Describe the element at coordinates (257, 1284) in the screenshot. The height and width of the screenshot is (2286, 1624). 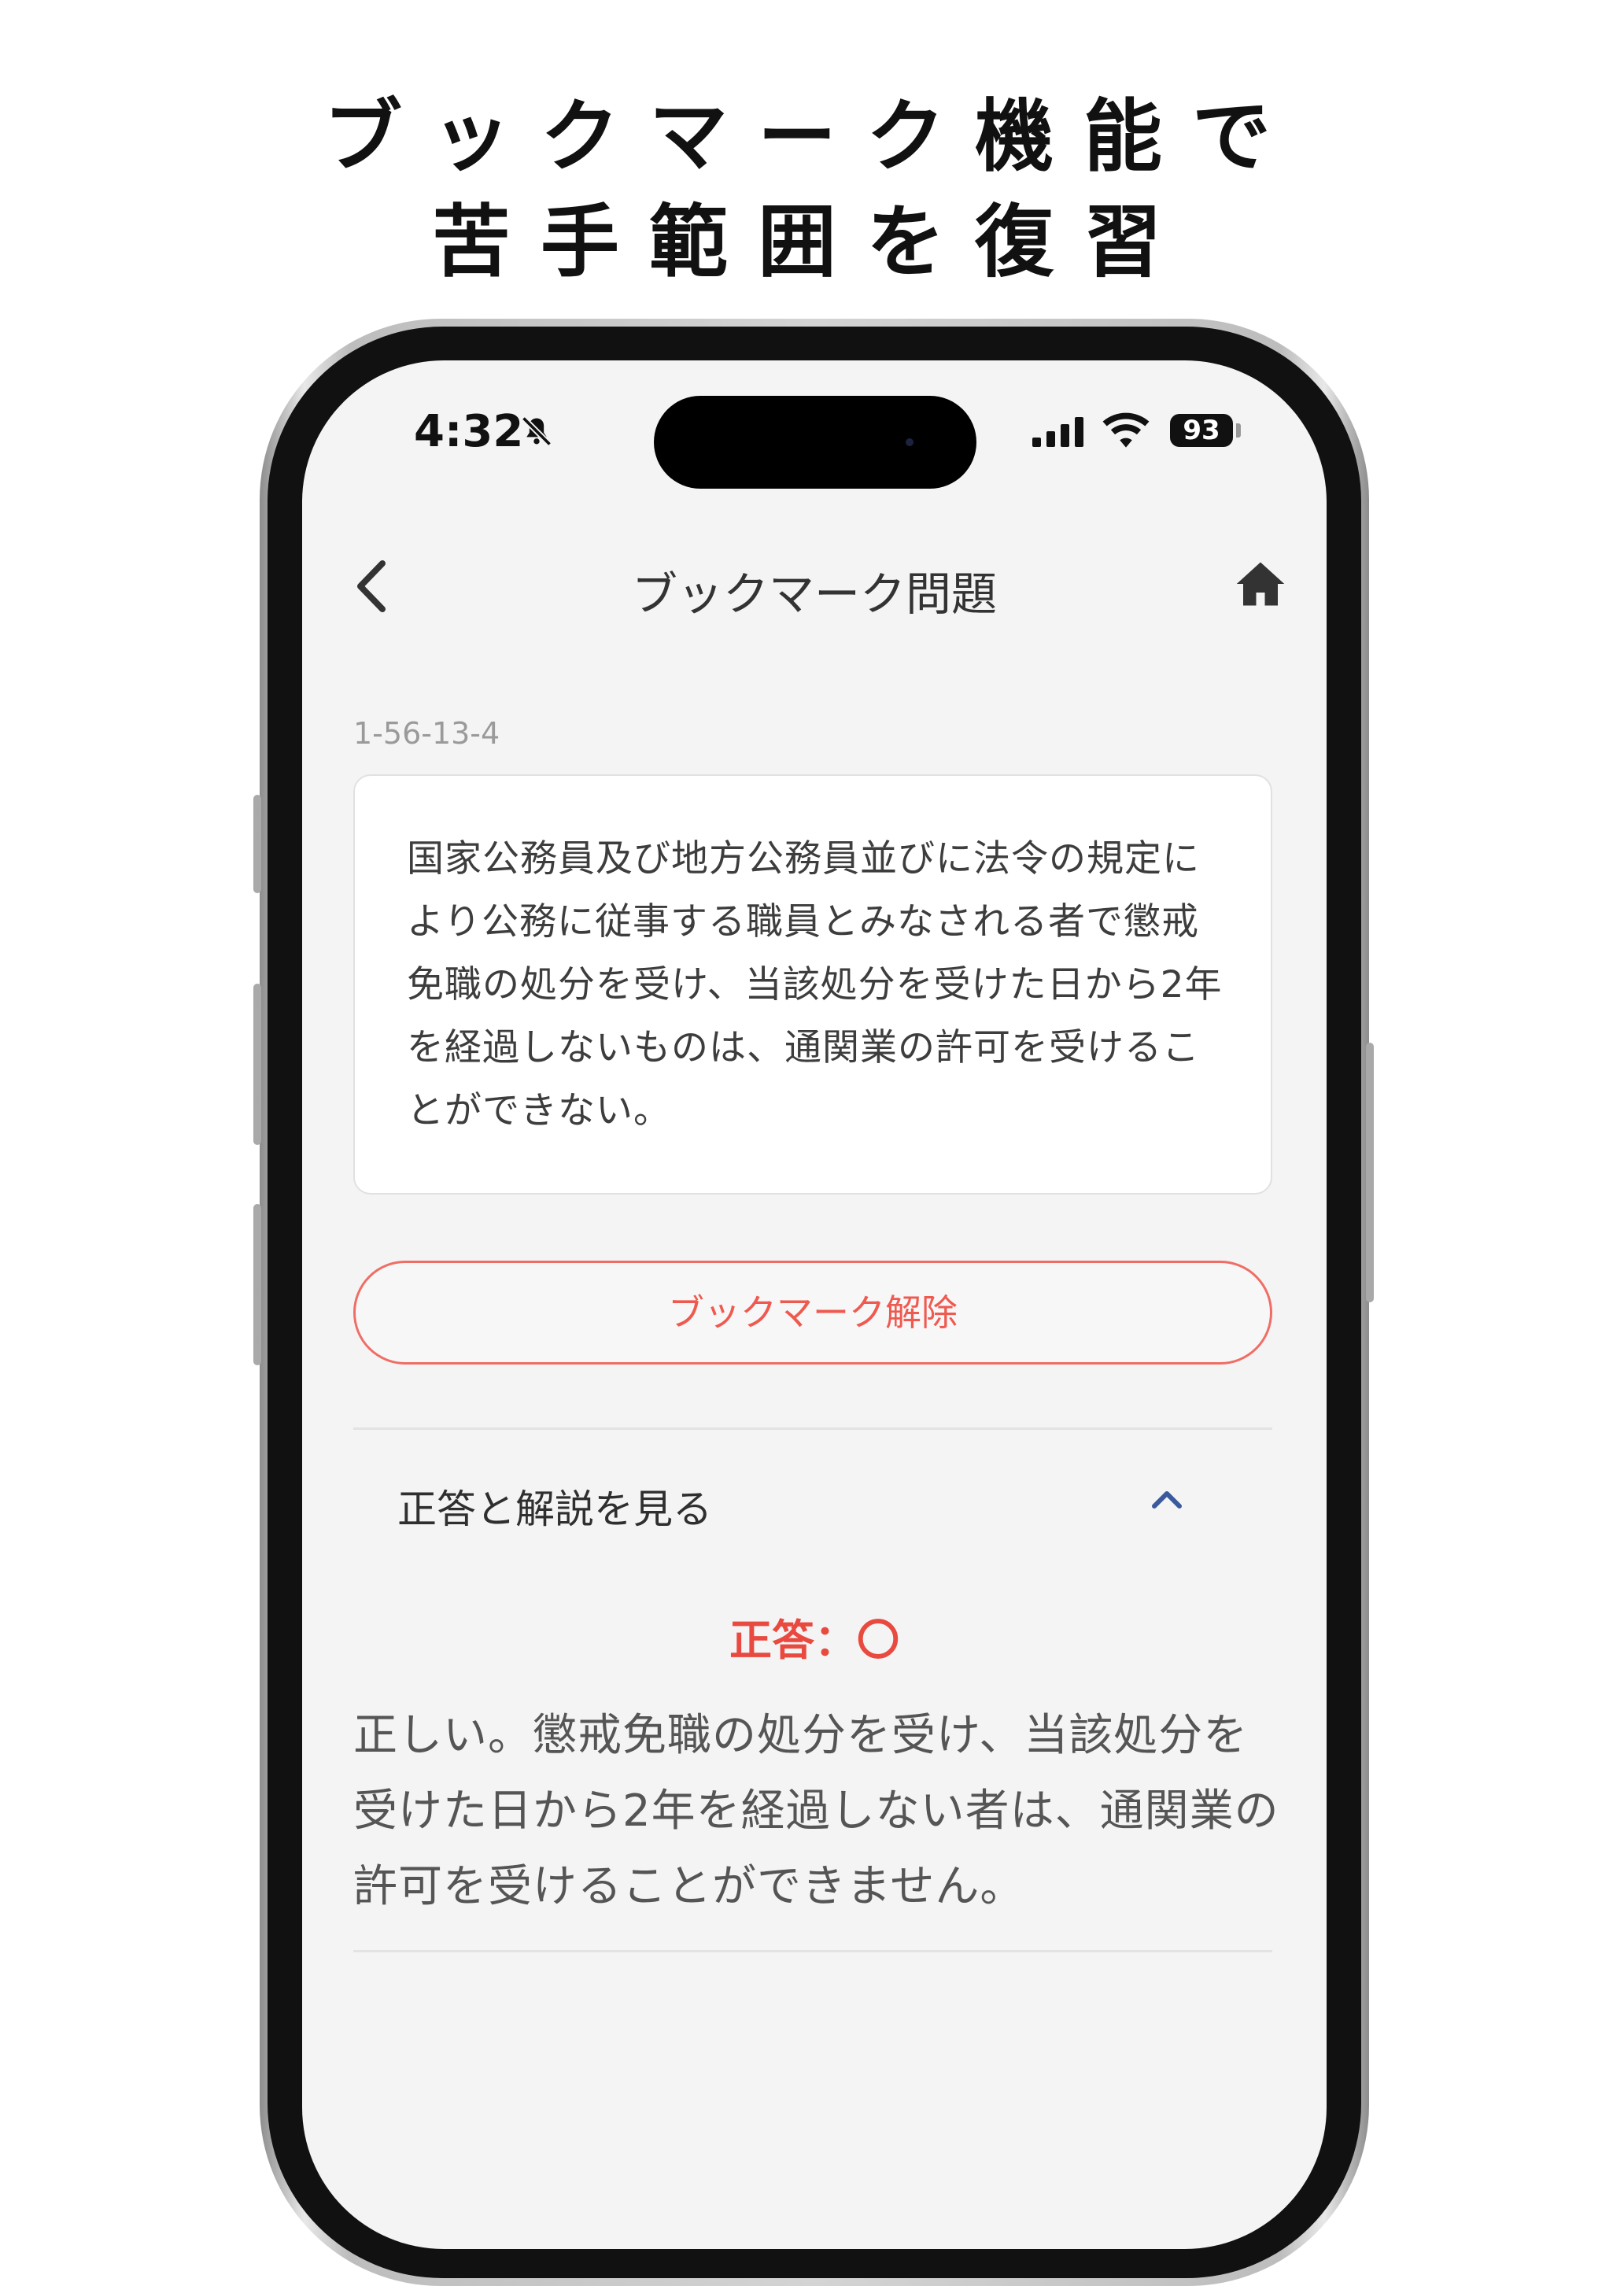
I see `volume-down-button` at that location.